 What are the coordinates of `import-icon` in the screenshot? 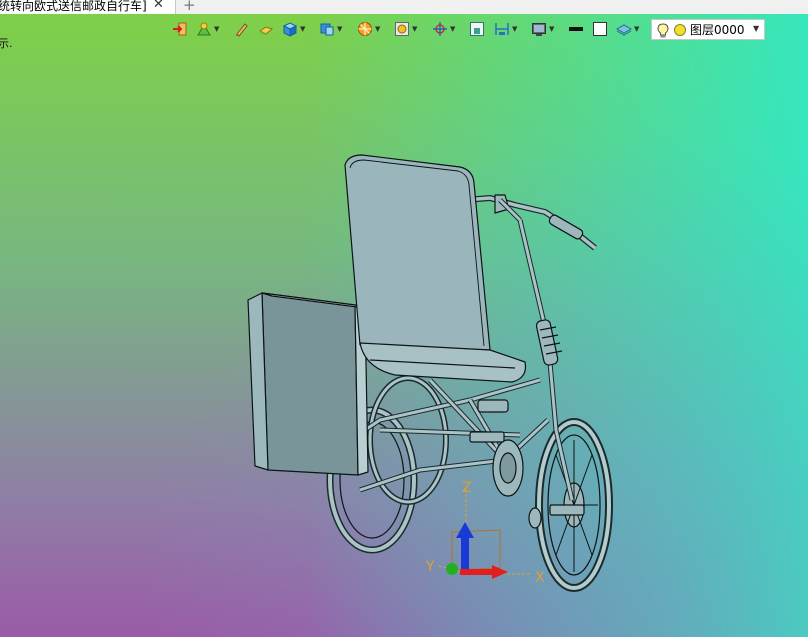 It's located at (180, 29).